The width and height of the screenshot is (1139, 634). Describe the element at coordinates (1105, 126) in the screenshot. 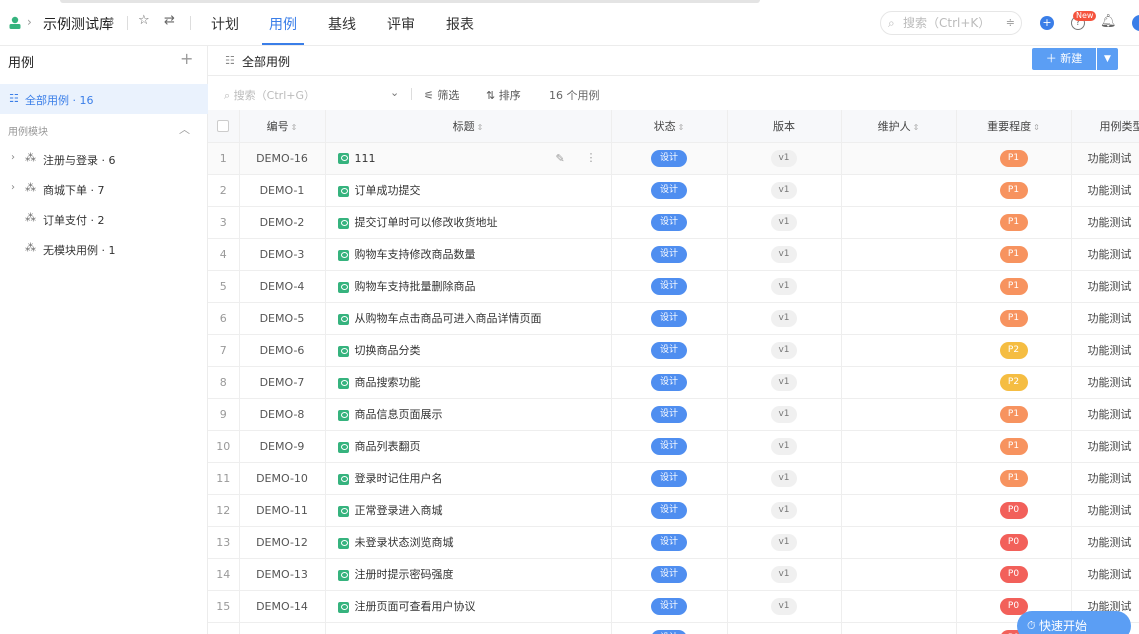

I see `column-header-type: 用例类型` at that location.